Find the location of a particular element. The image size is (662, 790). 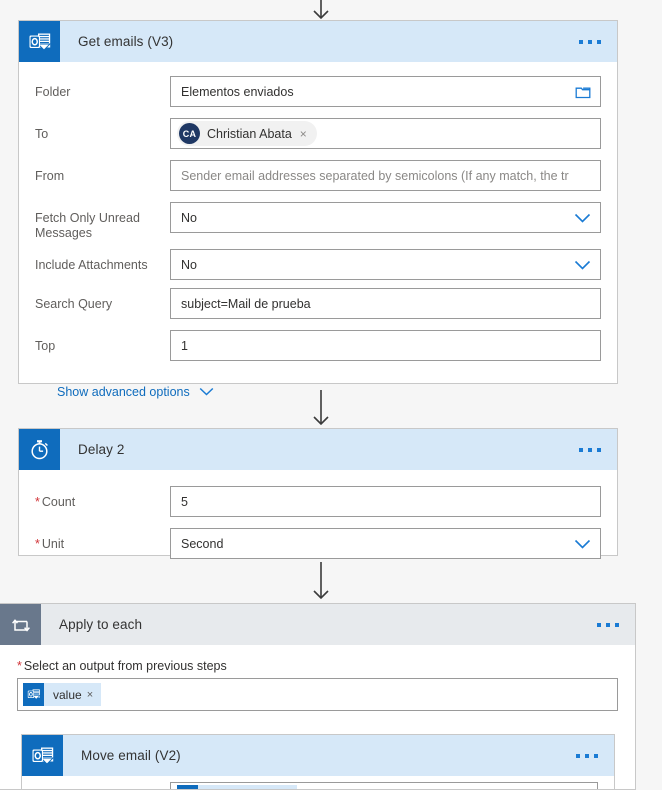

field-row-top: Top 1 is located at coordinates (318, 345).